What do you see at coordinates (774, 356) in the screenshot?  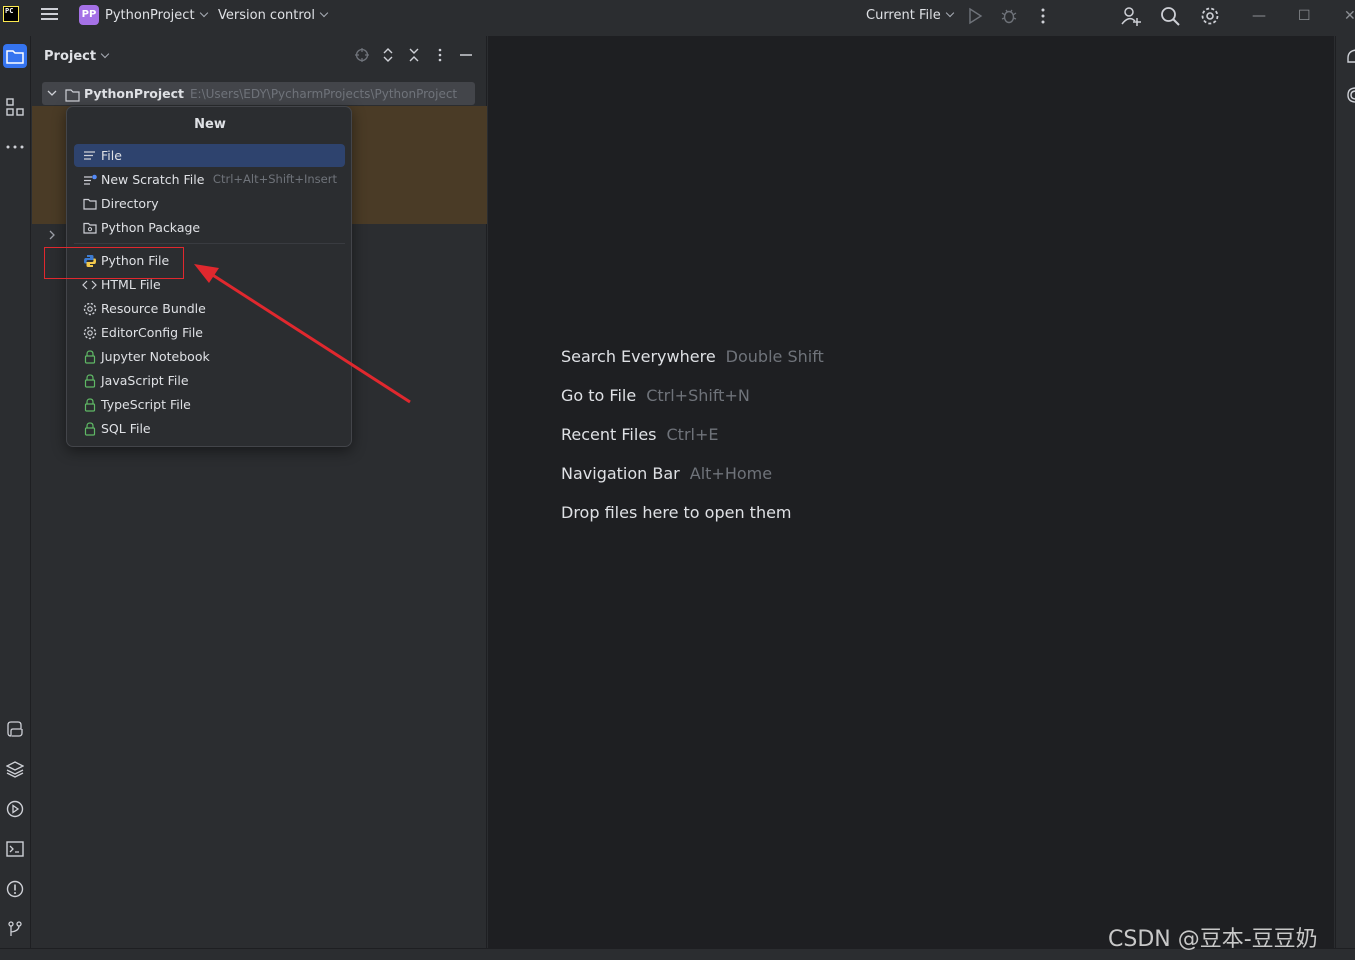 I see `hint-key: Double Shift` at bounding box center [774, 356].